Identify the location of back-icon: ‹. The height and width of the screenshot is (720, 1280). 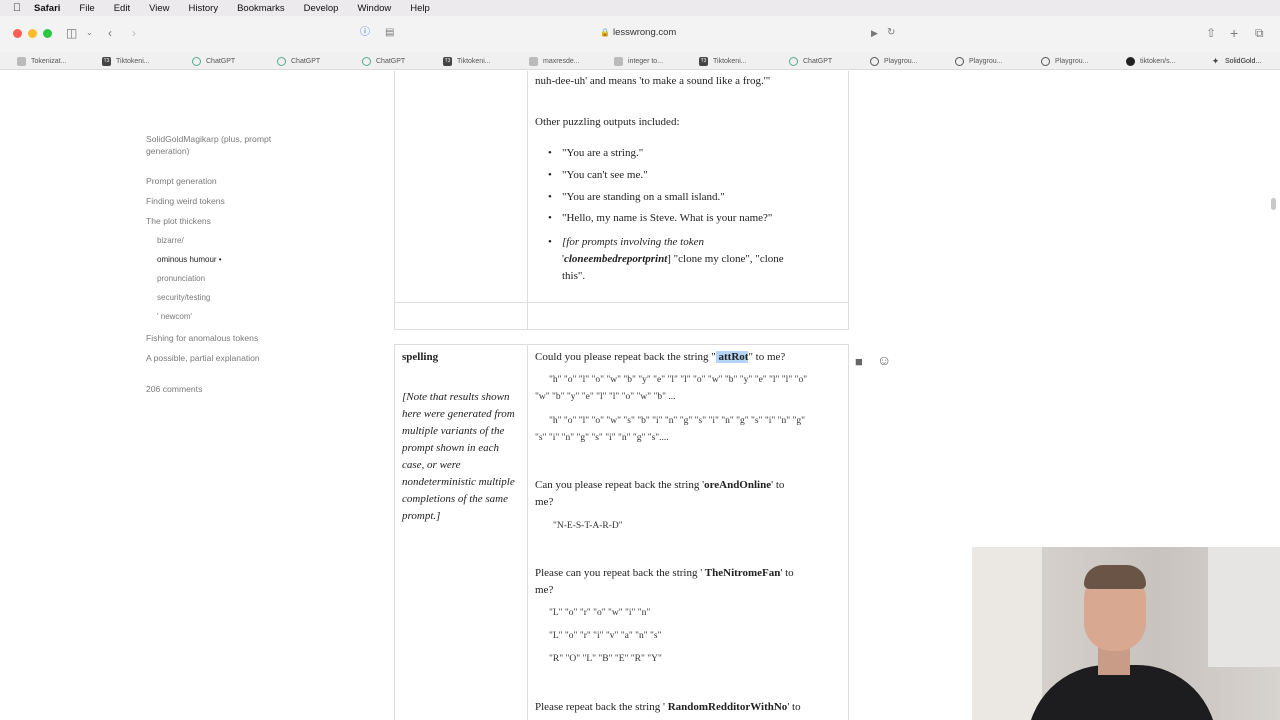
(110, 33).